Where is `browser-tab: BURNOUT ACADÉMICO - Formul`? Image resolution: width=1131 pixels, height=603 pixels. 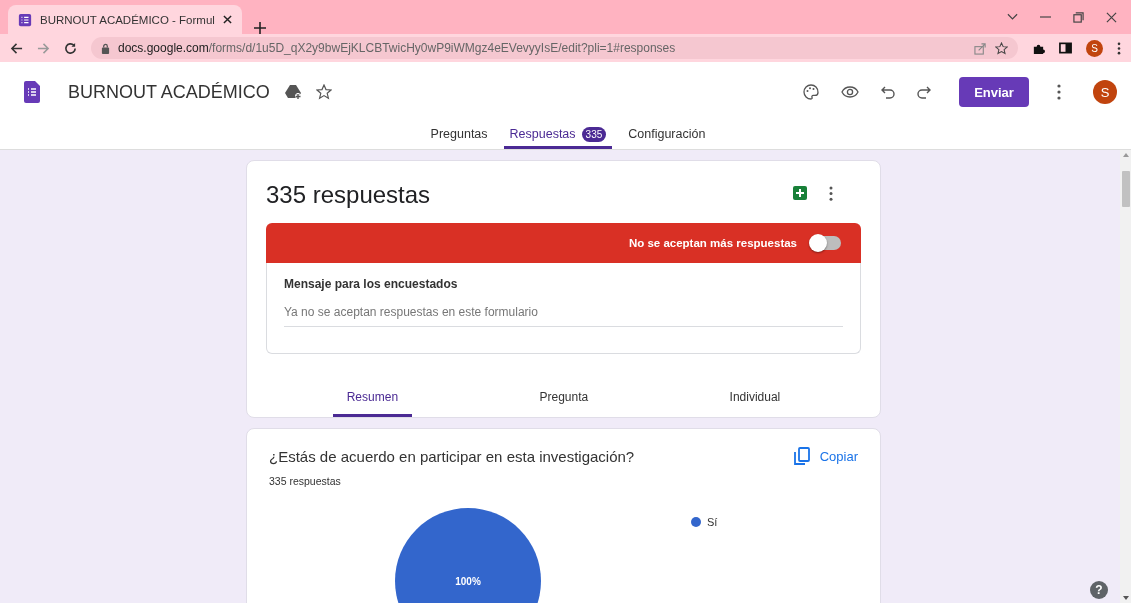 browser-tab: BURNOUT ACADÉMICO - Formul is located at coordinates (125, 19).